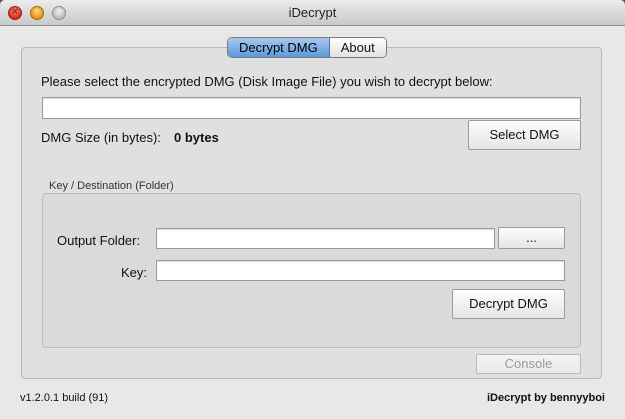 Image resolution: width=625 pixels, height=419 pixels. Describe the element at coordinates (196, 137) in the screenshot. I see `dmg-size-value: 0 bytes` at that location.